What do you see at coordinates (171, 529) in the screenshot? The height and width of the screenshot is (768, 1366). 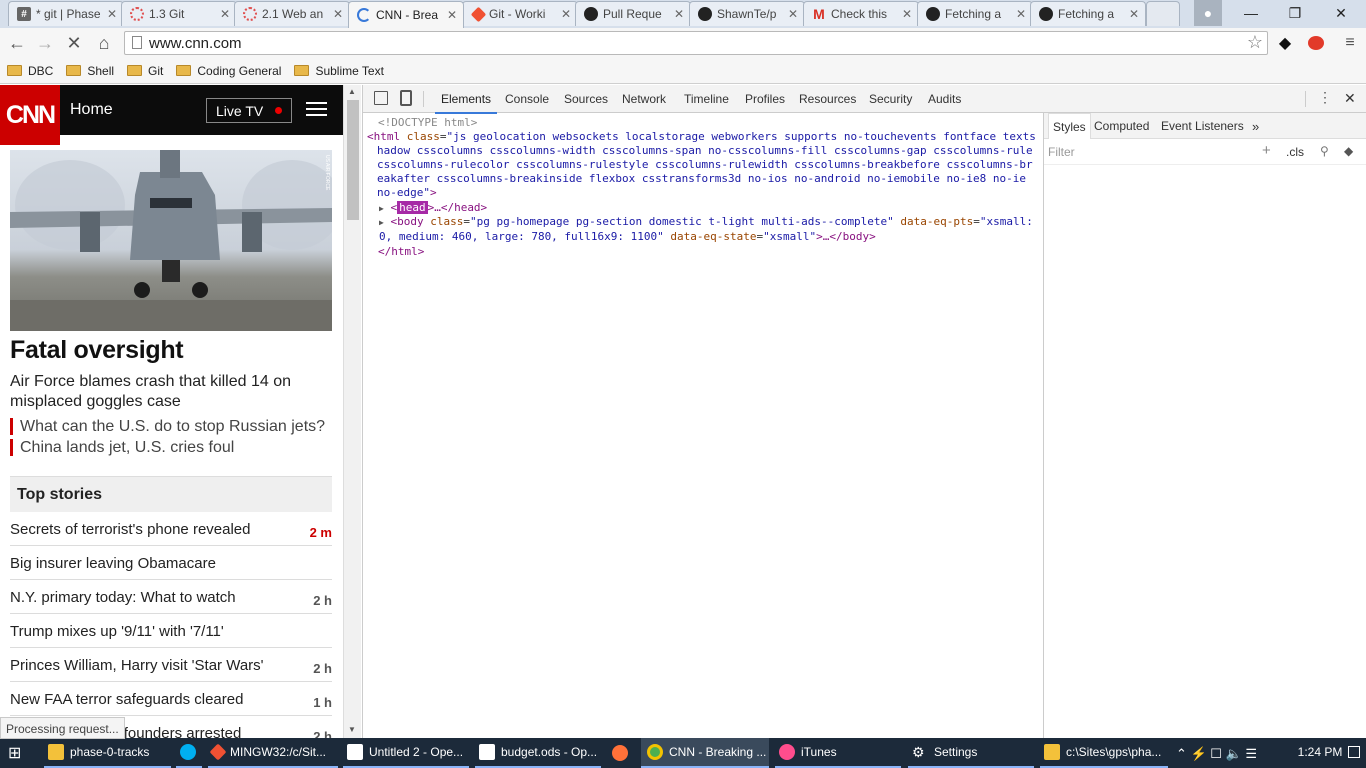 I see `story-row: Secrets of terrorist's phone revealed 2 m` at bounding box center [171, 529].